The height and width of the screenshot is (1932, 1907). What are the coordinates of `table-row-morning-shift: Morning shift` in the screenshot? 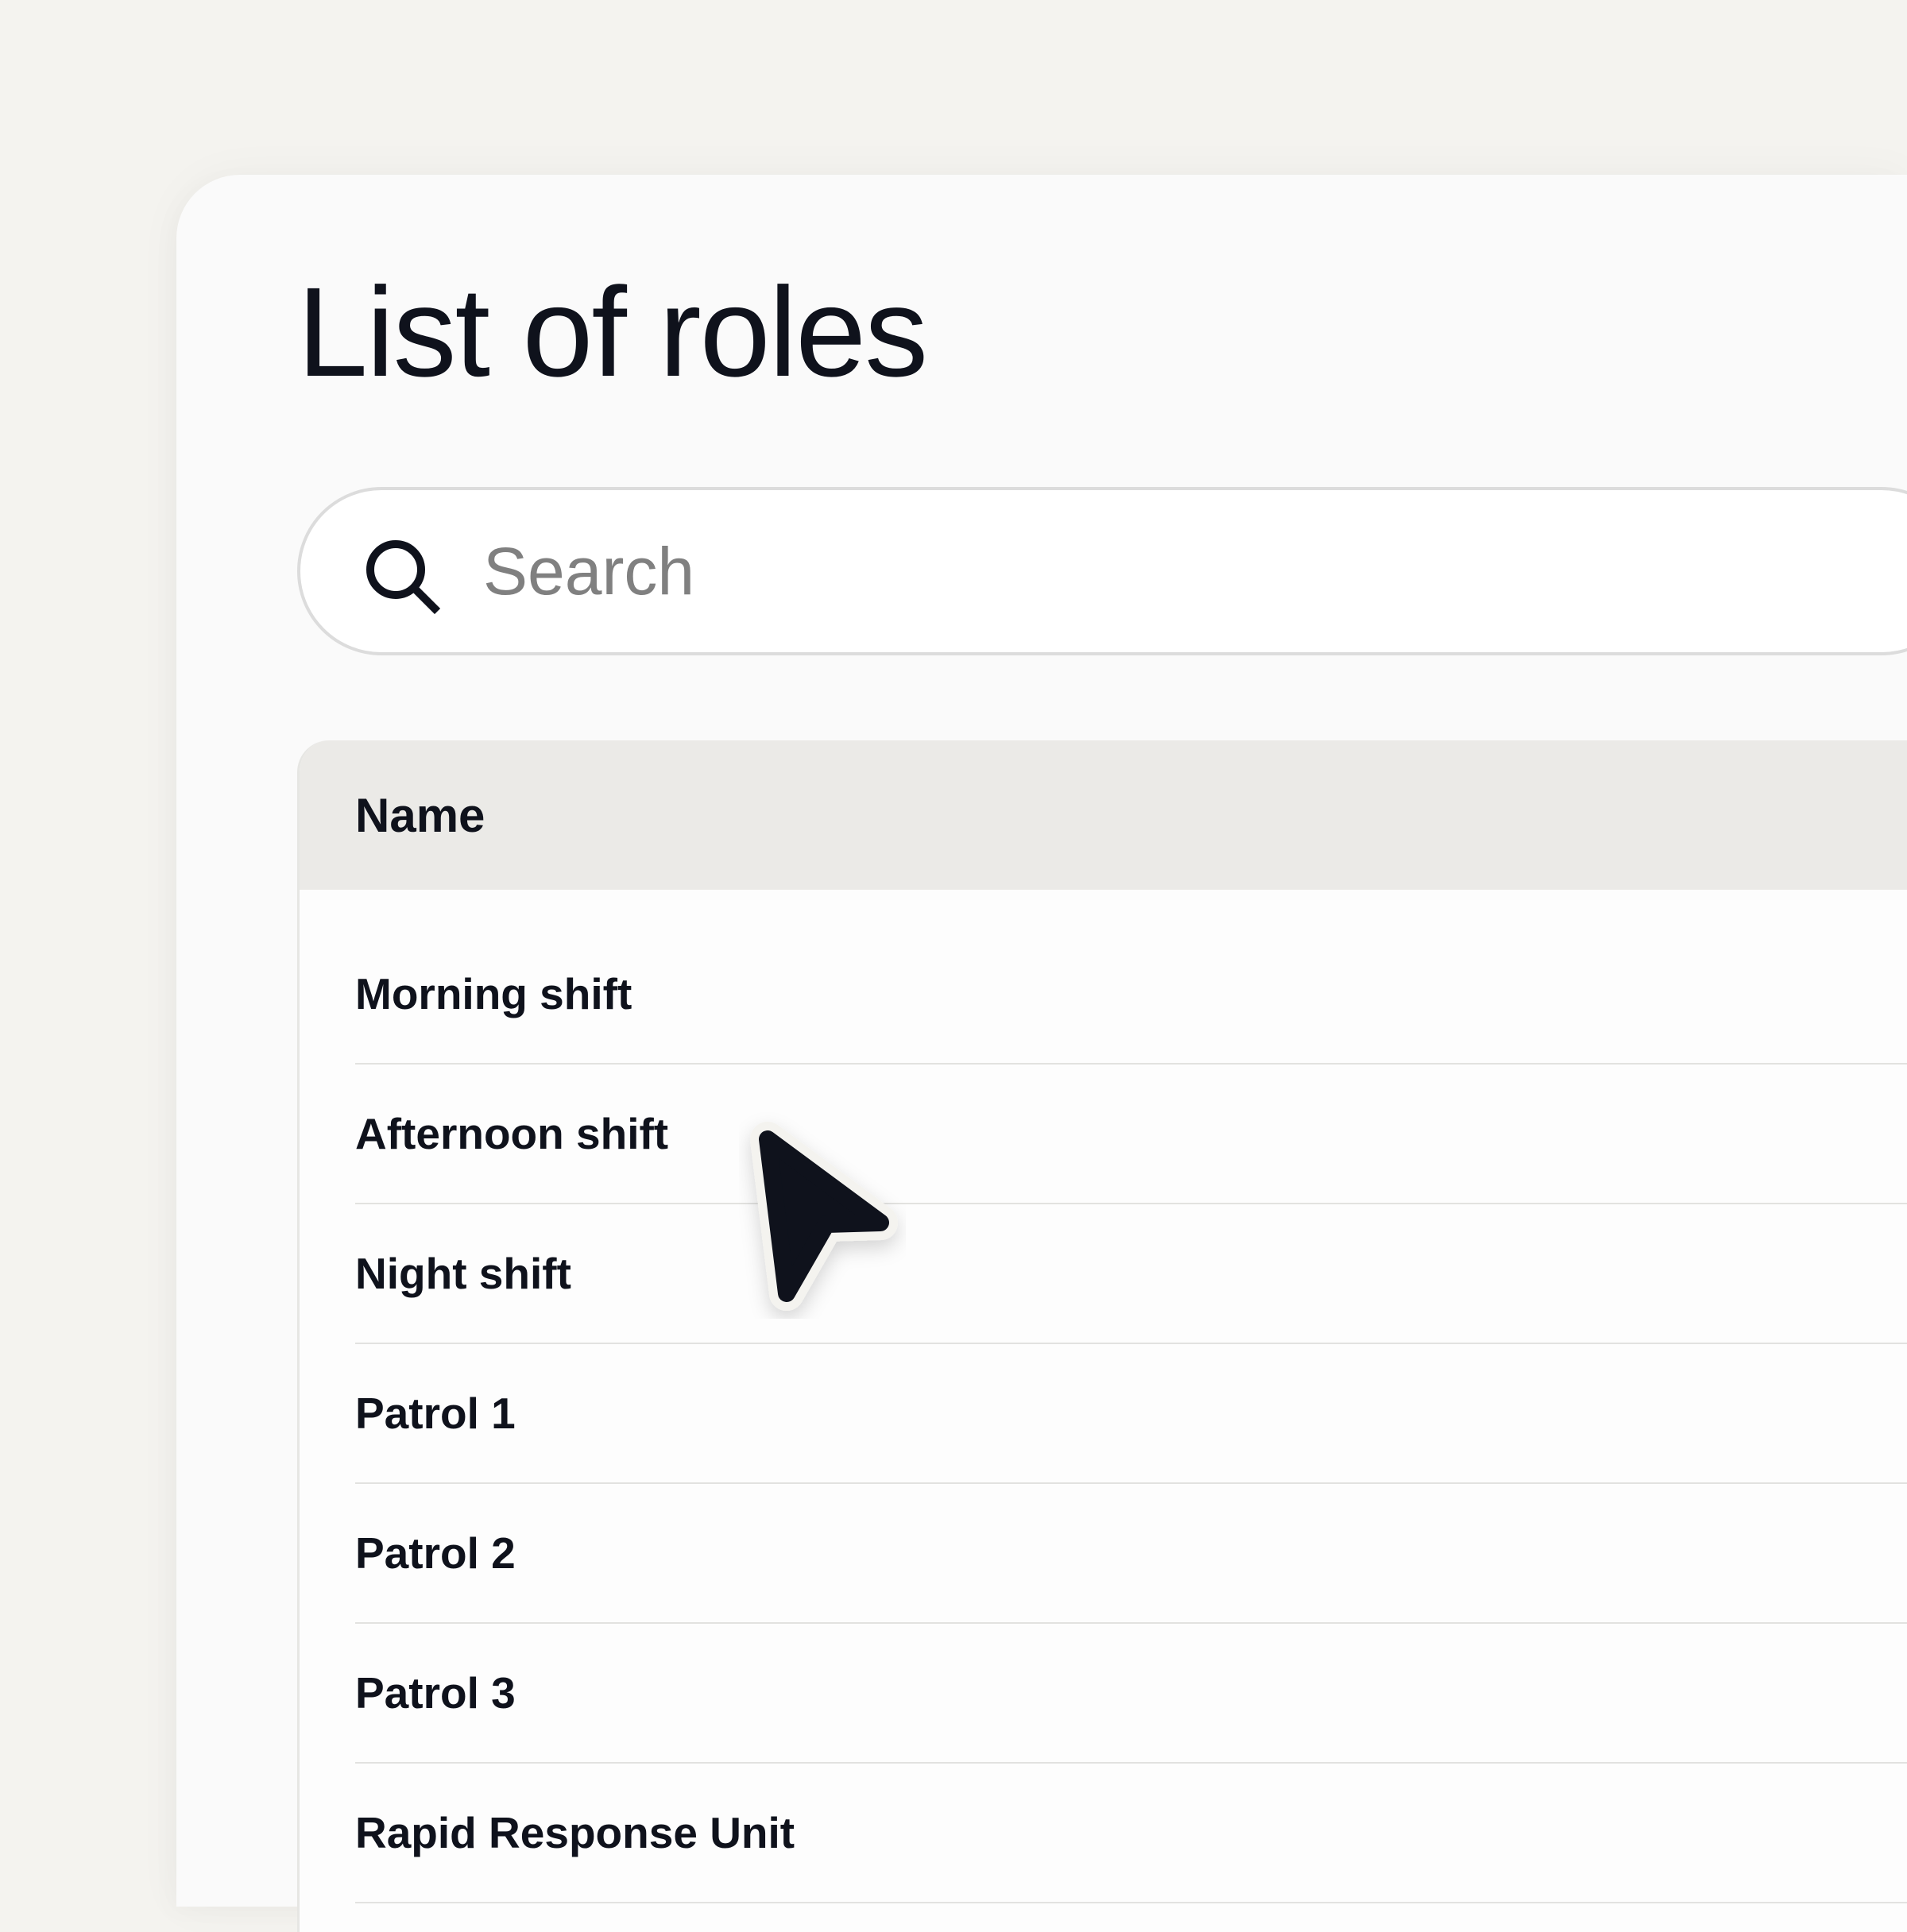 It's located at (1131, 995).